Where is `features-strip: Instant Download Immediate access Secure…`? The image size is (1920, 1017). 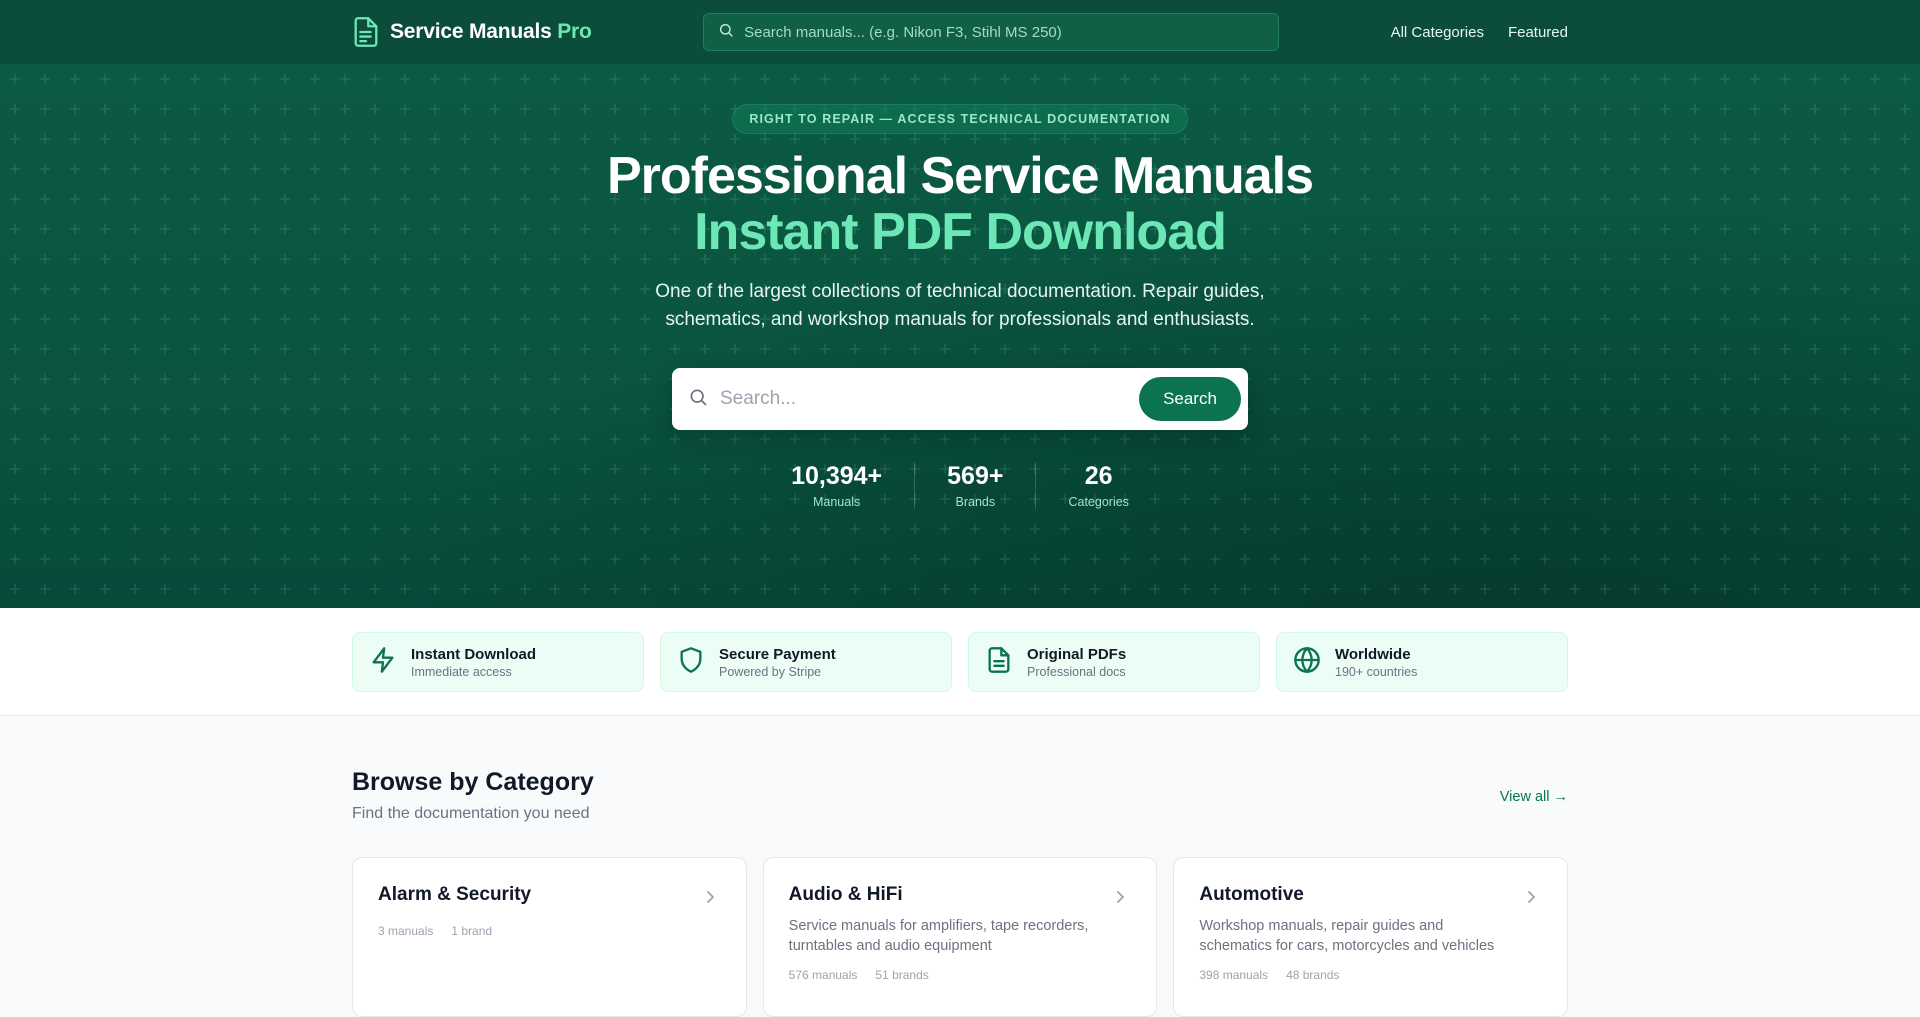
features-strip: Instant Download Immediate access Secure… is located at coordinates (960, 662).